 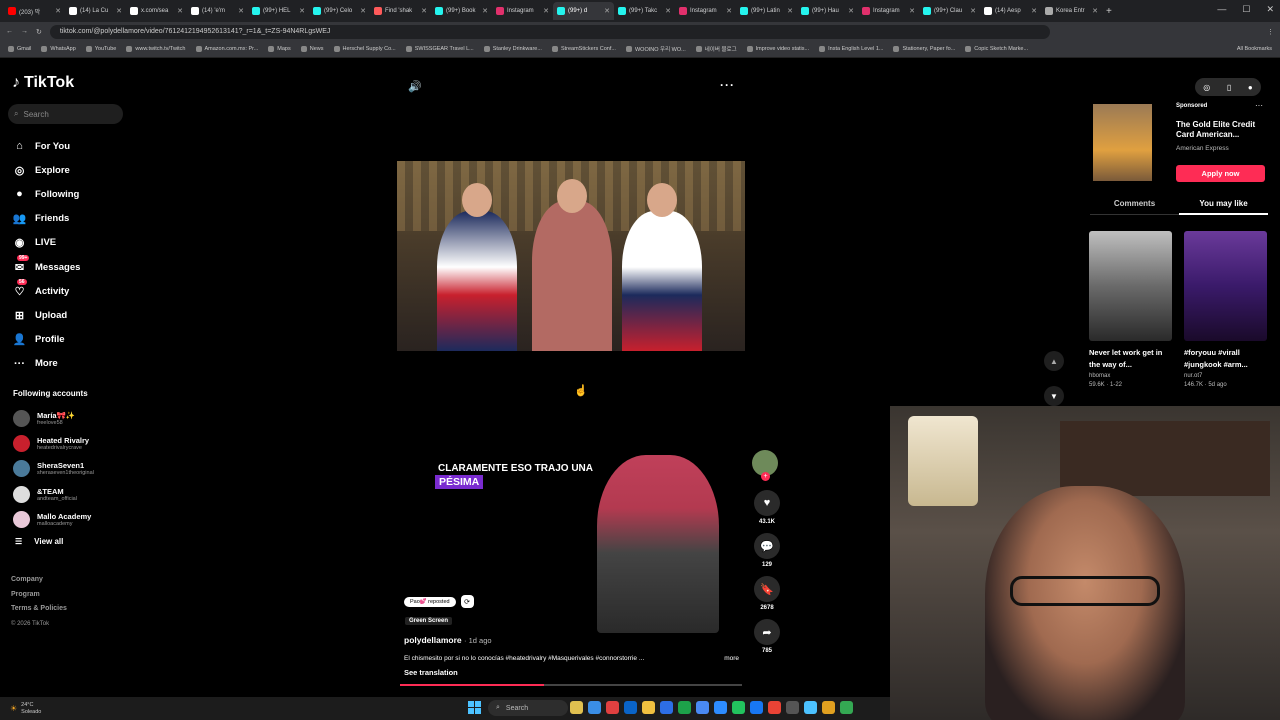 I want to click on extensions-icon: ⋮, so click(x=1270, y=32).